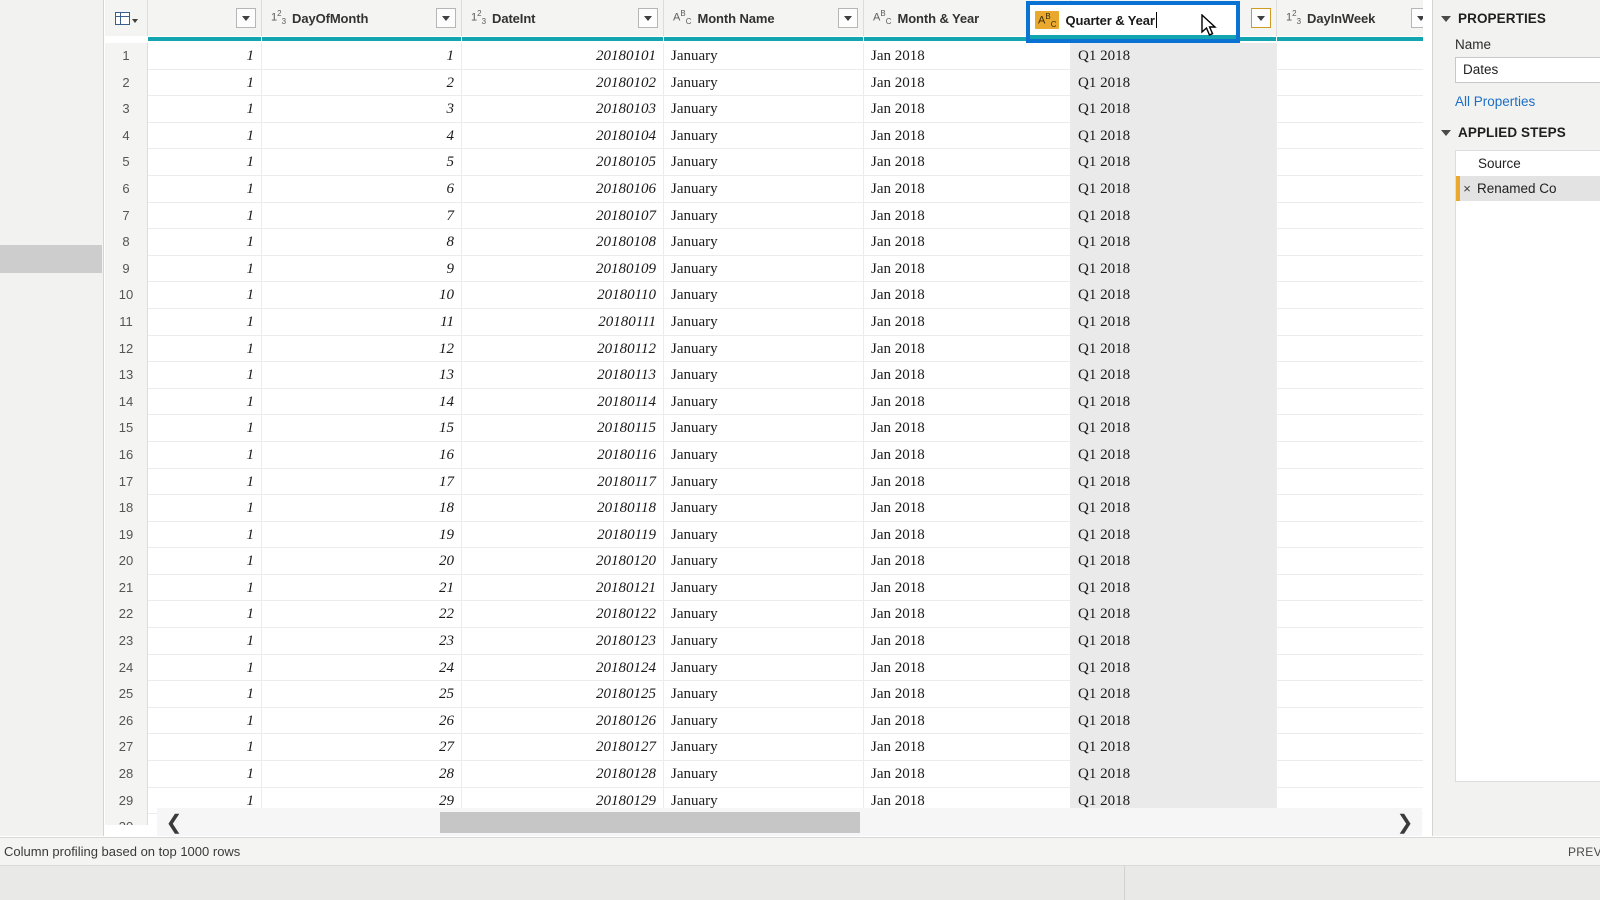  I want to click on table-row: 8 1 8 20180108 January Jan 2018 Q1 2018, so click(764, 242).